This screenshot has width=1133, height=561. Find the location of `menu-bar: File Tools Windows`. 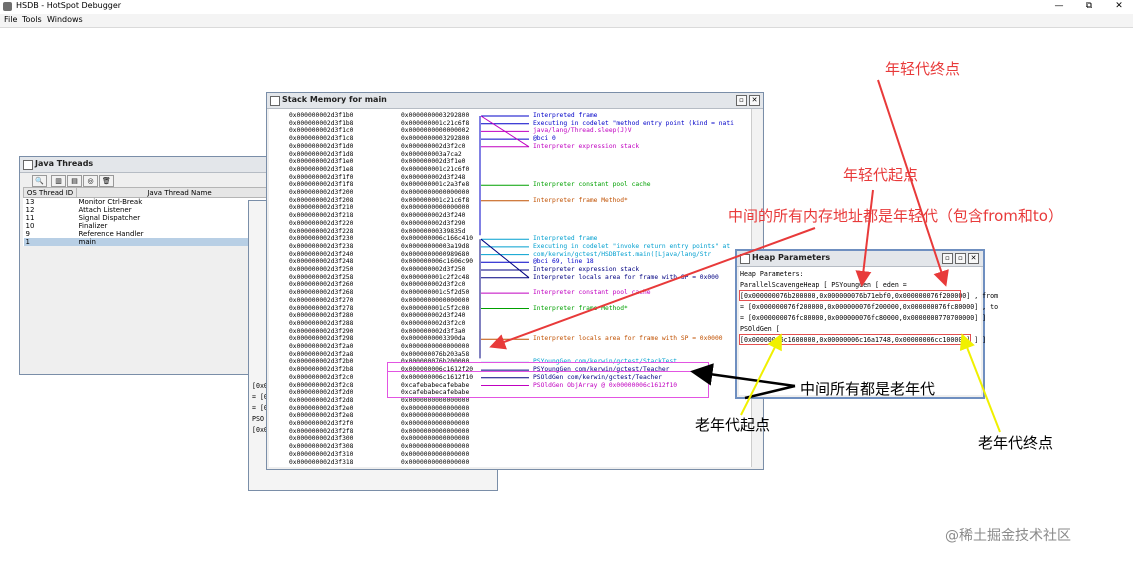

menu-bar: File Tools Windows is located at coordinates (566, 21).